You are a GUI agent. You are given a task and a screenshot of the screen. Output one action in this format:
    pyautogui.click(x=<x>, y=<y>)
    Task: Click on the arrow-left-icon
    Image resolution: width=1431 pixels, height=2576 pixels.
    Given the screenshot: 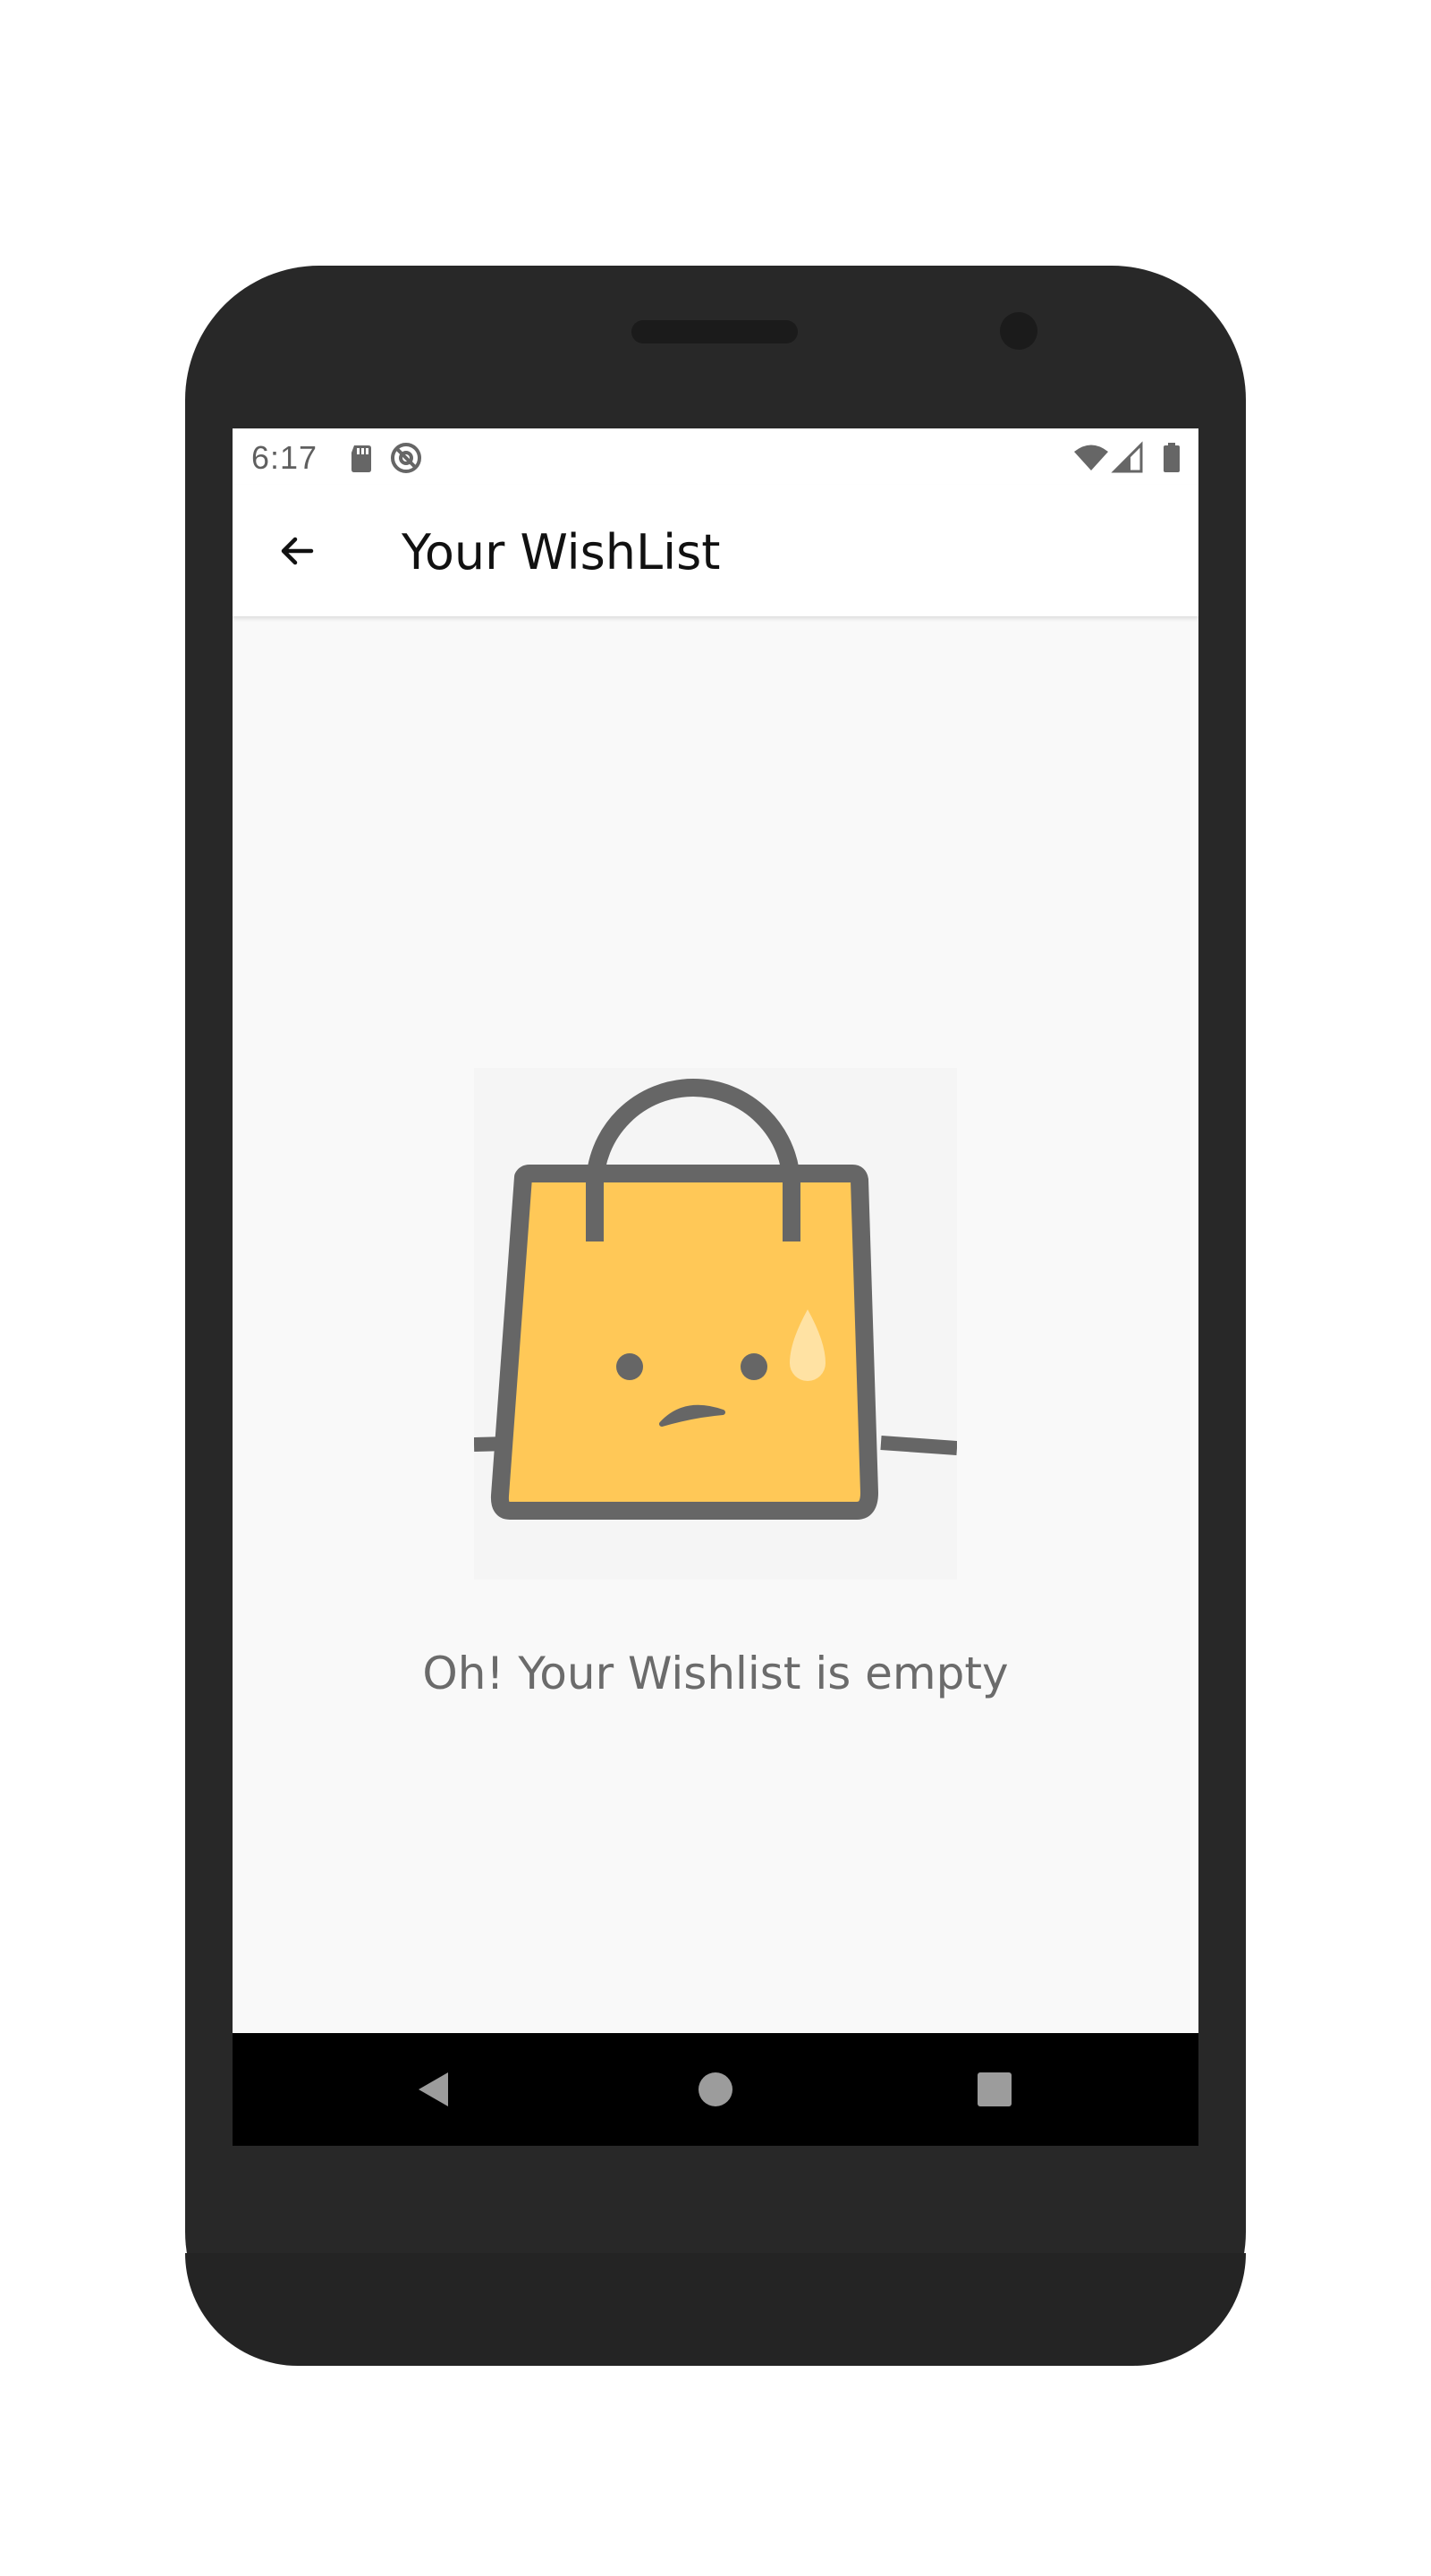 What is the action you would take?
    pyautogui.click(x=296, y=551)
    